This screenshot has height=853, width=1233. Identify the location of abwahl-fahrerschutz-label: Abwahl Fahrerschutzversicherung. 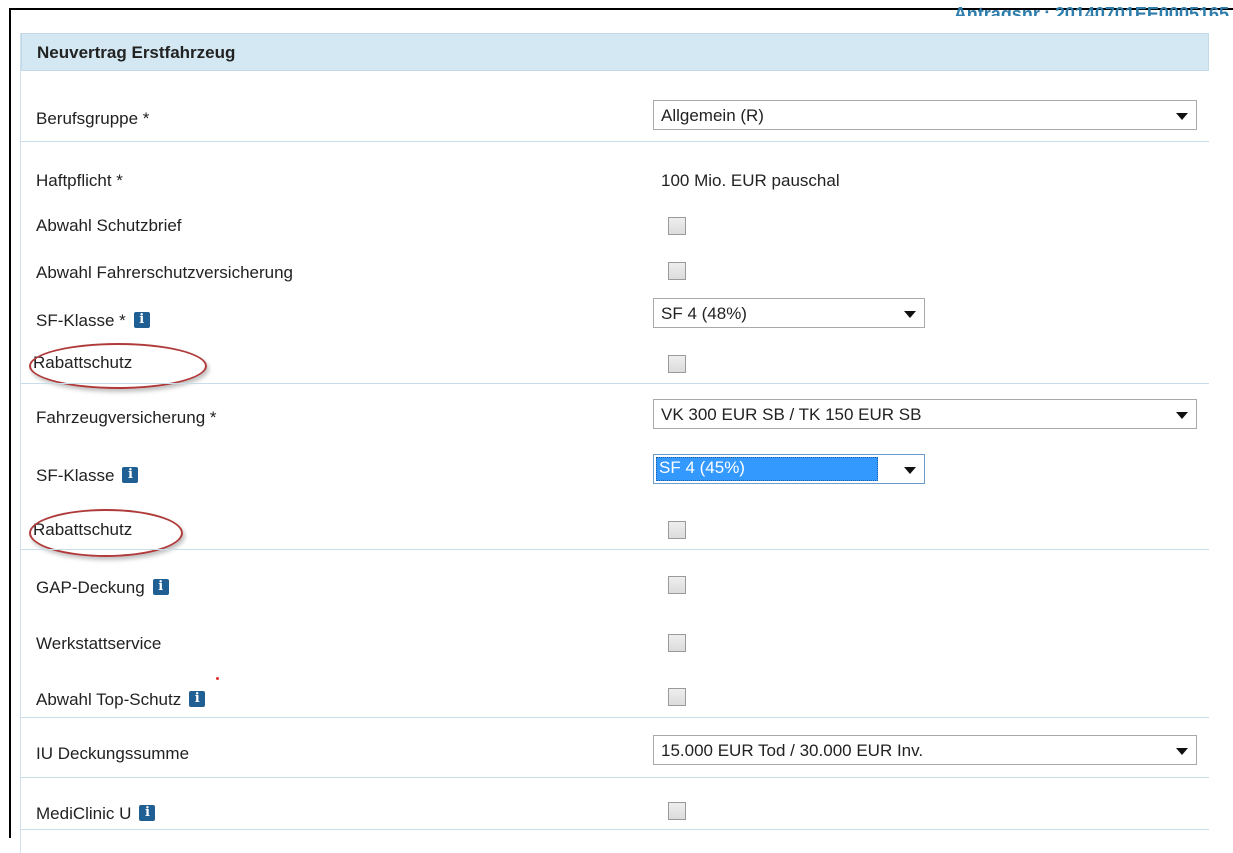
(165, 272).